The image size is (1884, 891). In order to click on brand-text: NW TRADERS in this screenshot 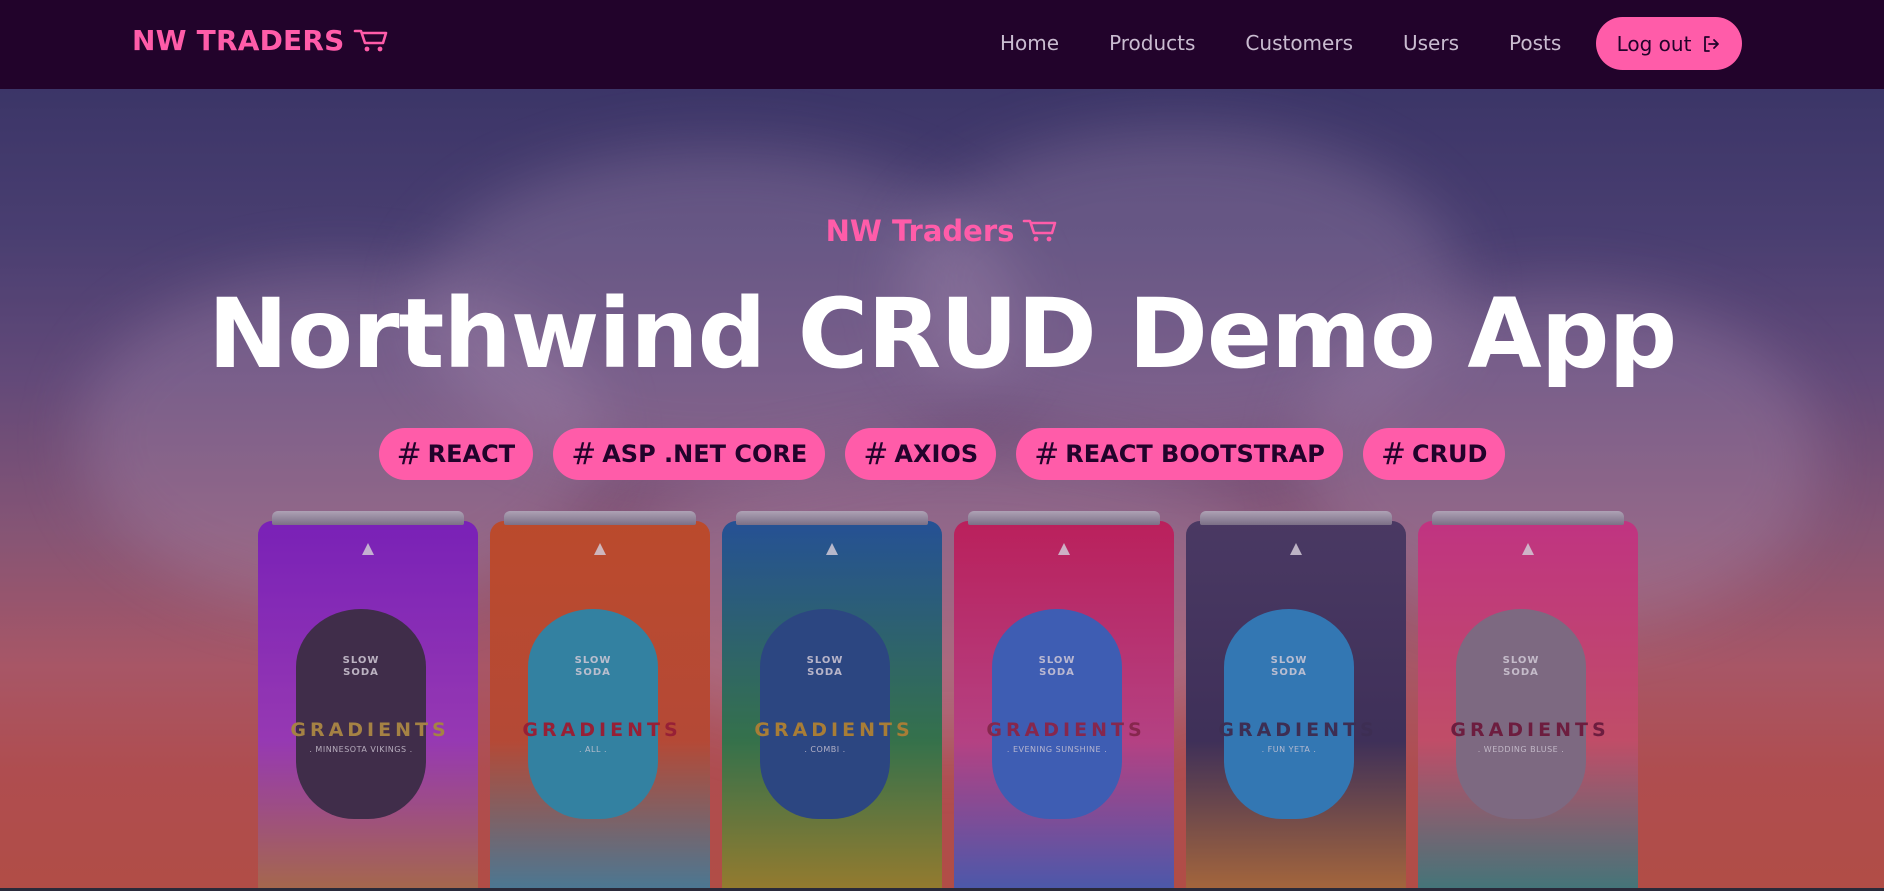, I will do `click(238, 40)`.